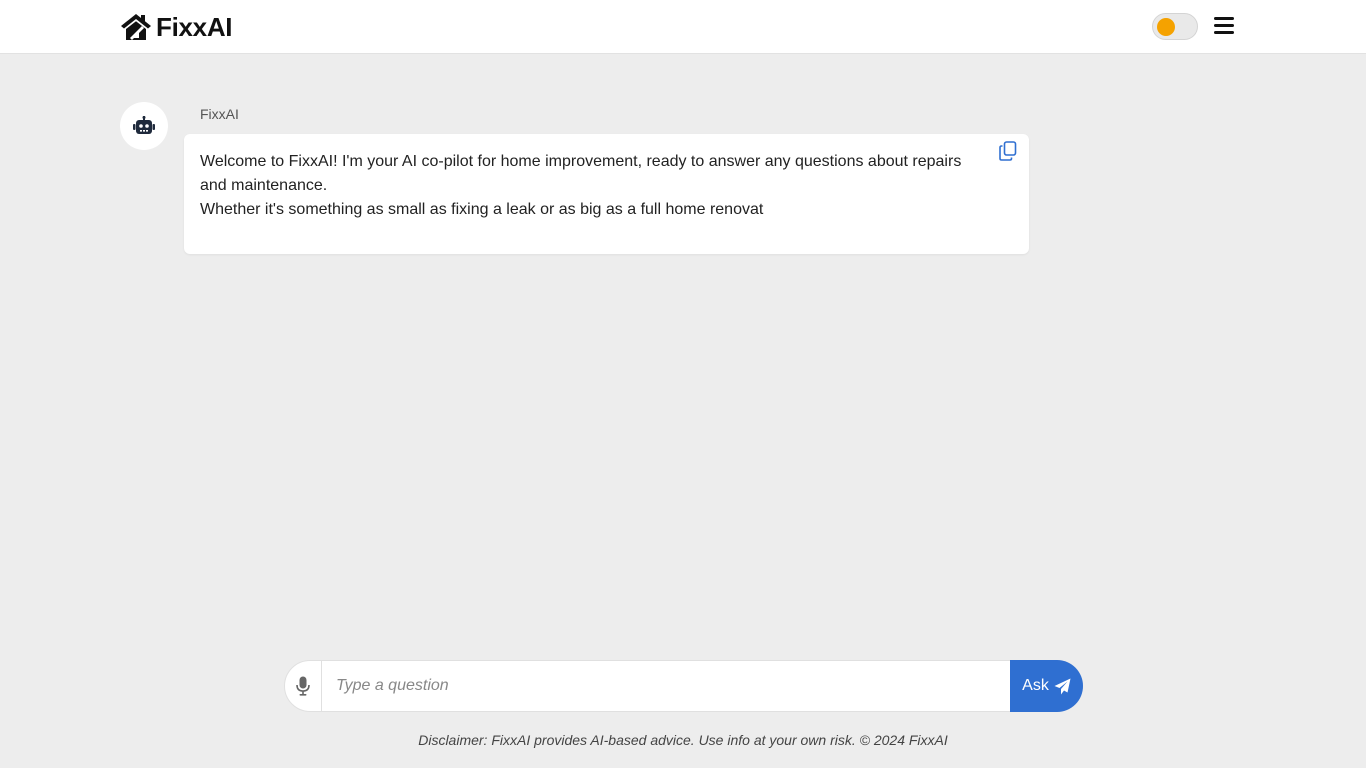 The width and height of the screenshot is (1366, 768). I want to click on copy-icon, so click(1008, 151).